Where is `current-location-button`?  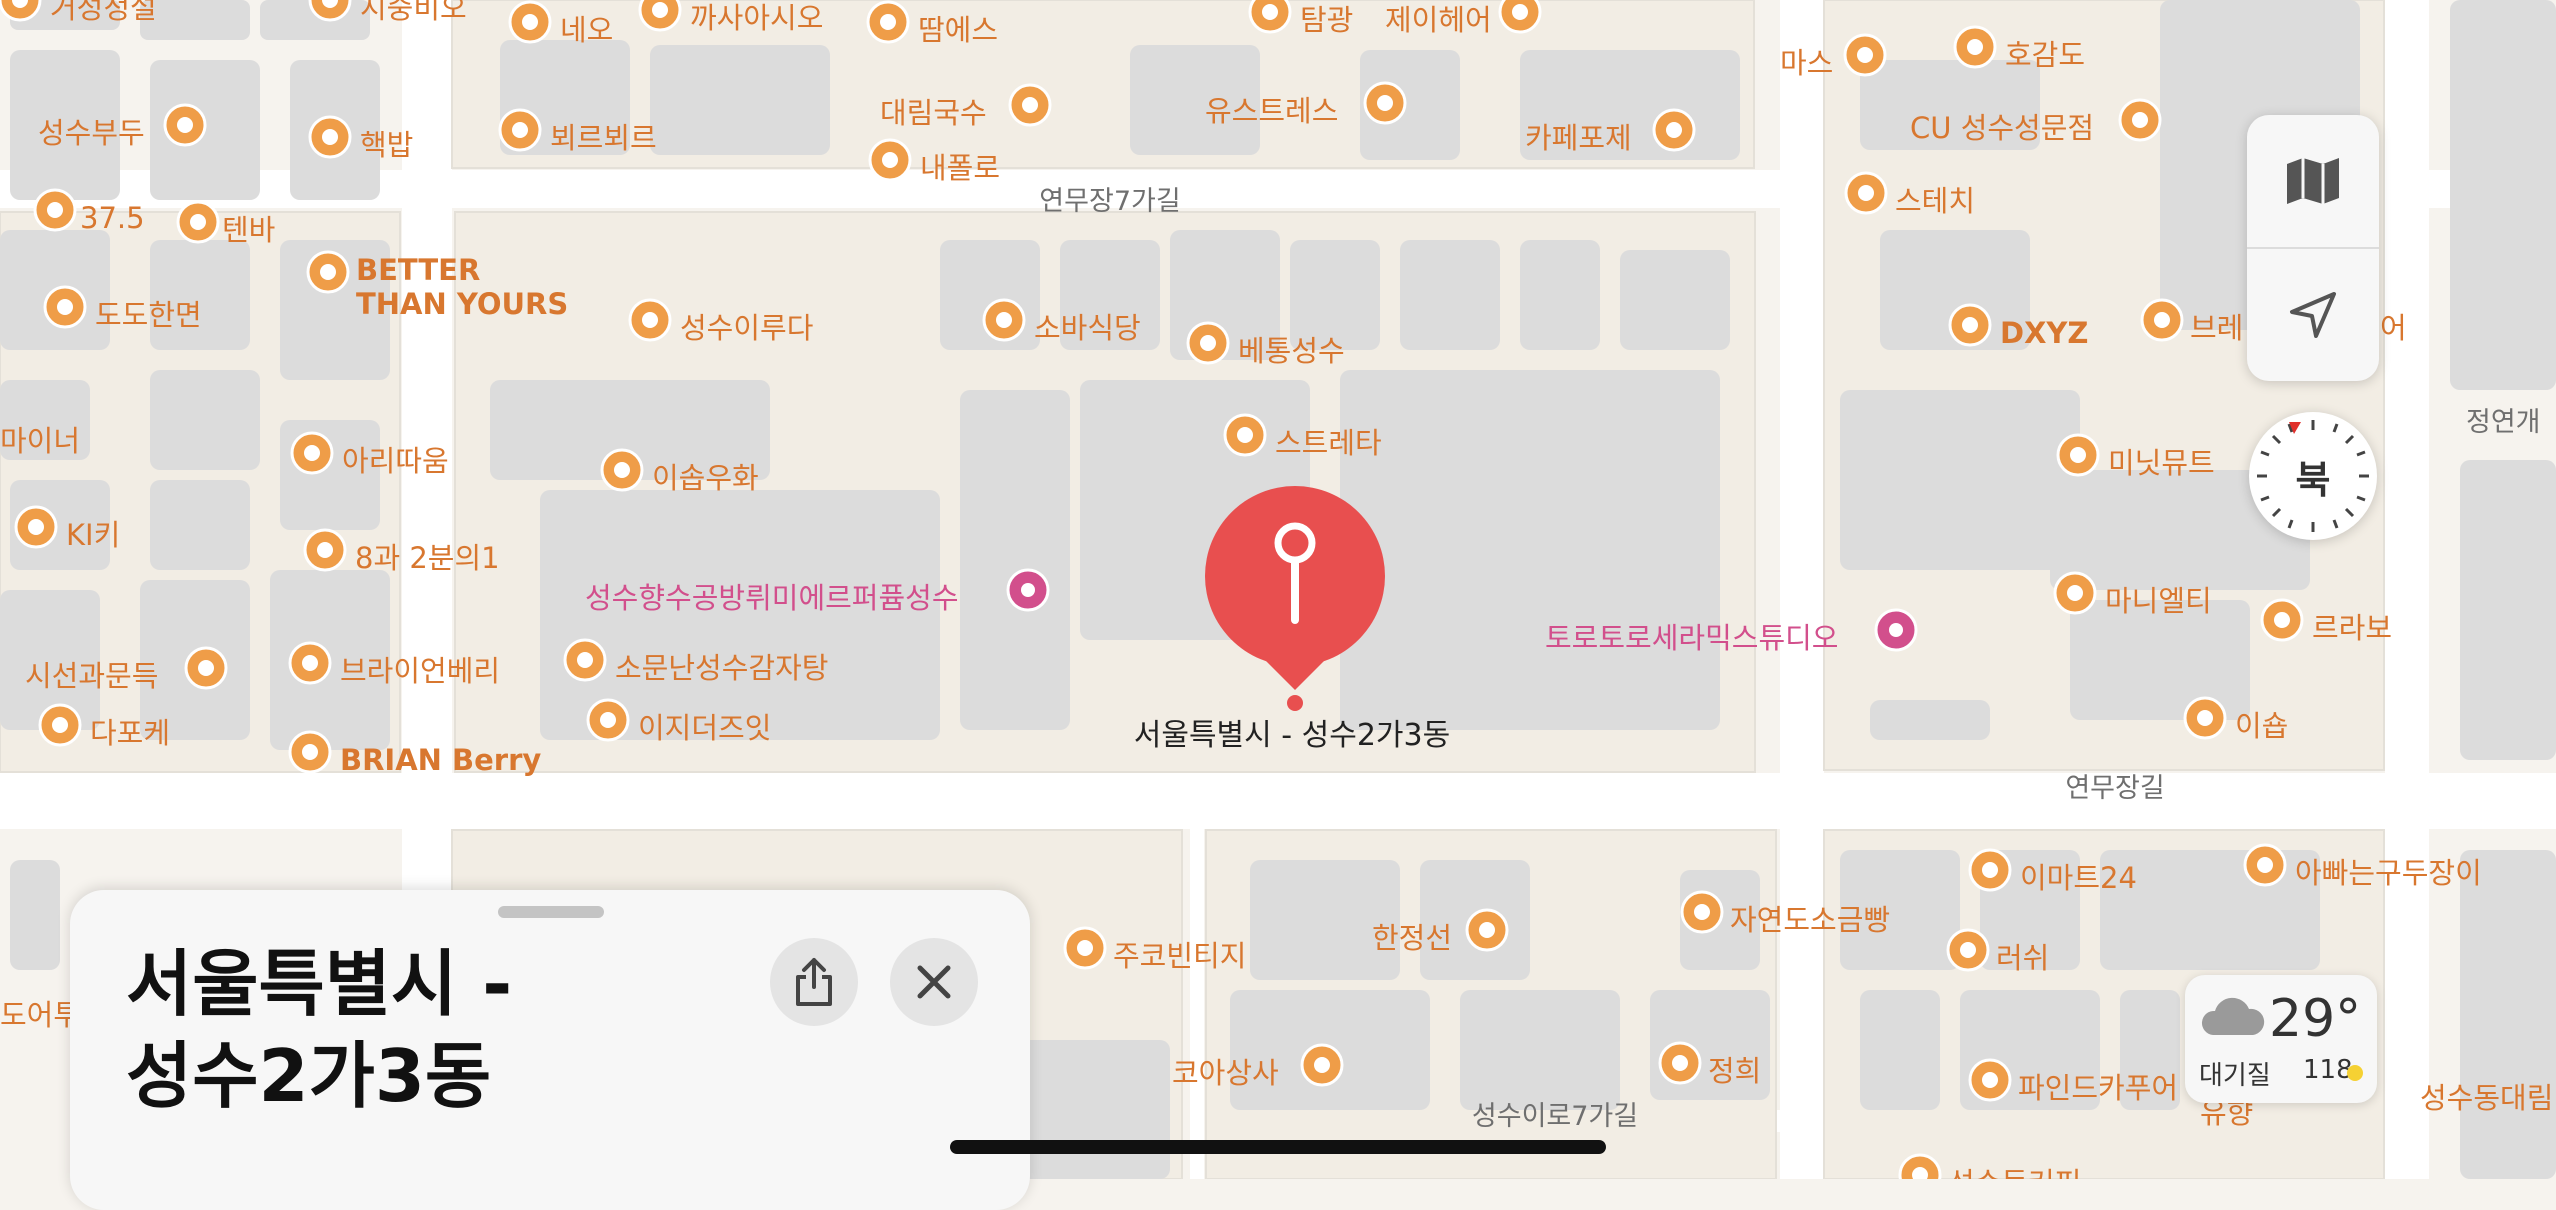
current-location-button is located at coordinates (2313, 315).